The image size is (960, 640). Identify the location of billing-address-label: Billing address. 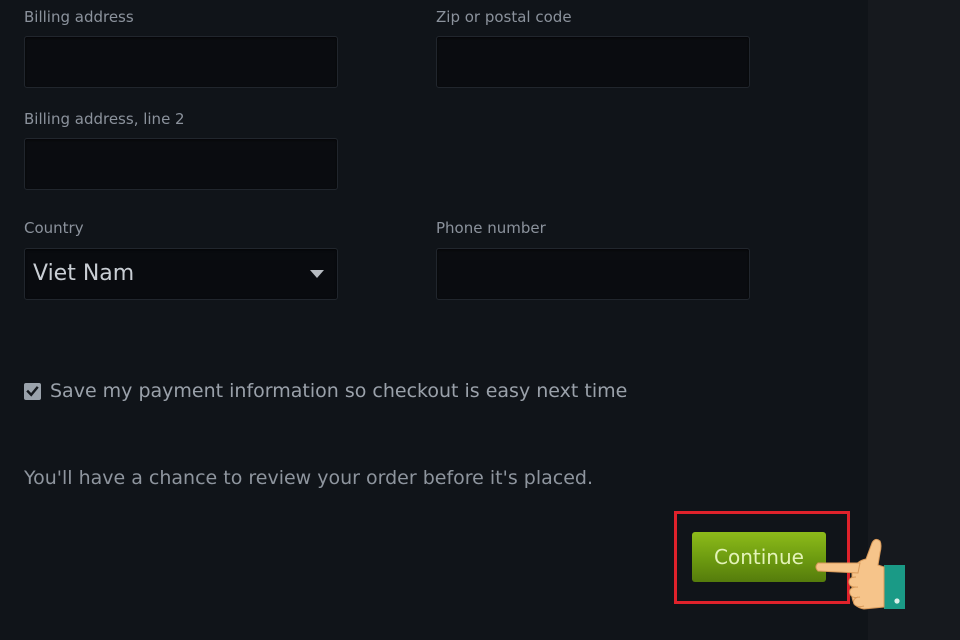
(79, 17).